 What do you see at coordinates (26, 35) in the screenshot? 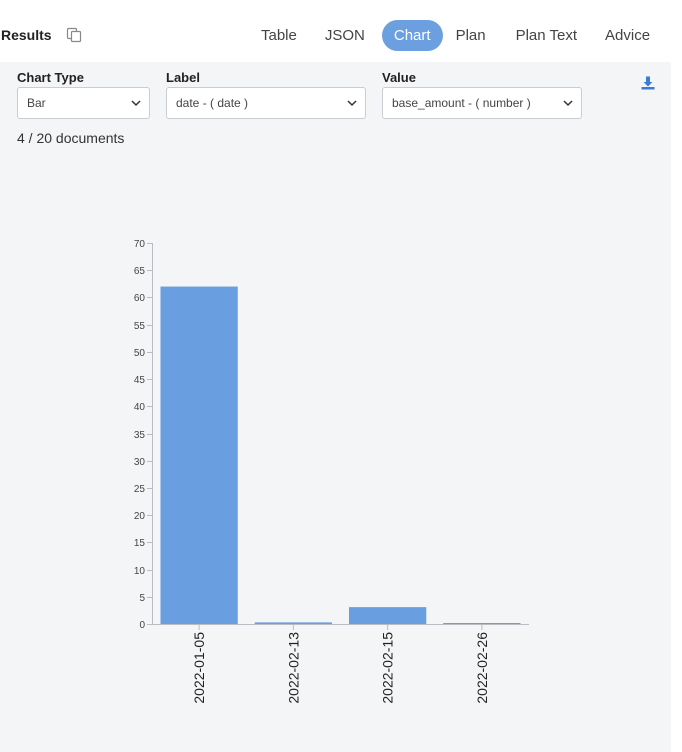
I see `results-title: Results` at bounding box center [26, 35].